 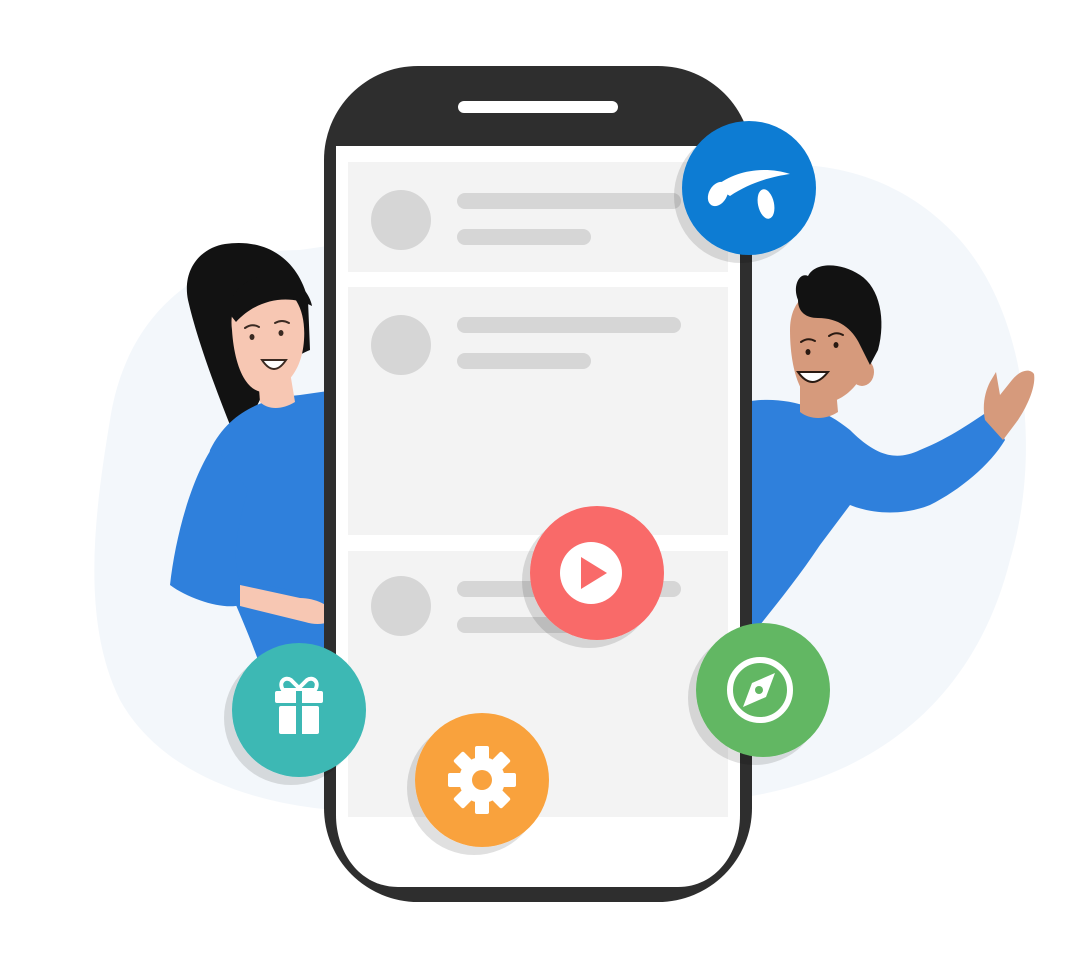 I want to click on gift-icon, so click(x=299, y=705).